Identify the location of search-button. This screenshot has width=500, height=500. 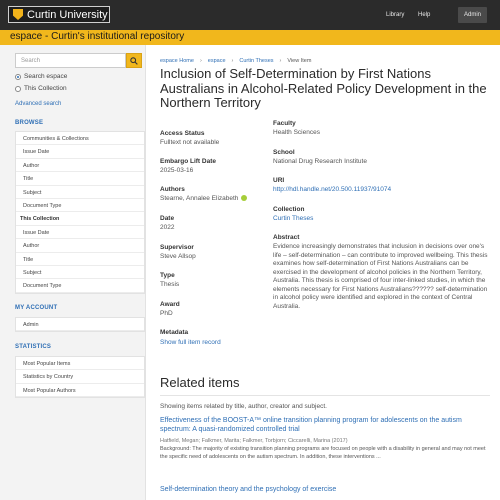
(134, 60).